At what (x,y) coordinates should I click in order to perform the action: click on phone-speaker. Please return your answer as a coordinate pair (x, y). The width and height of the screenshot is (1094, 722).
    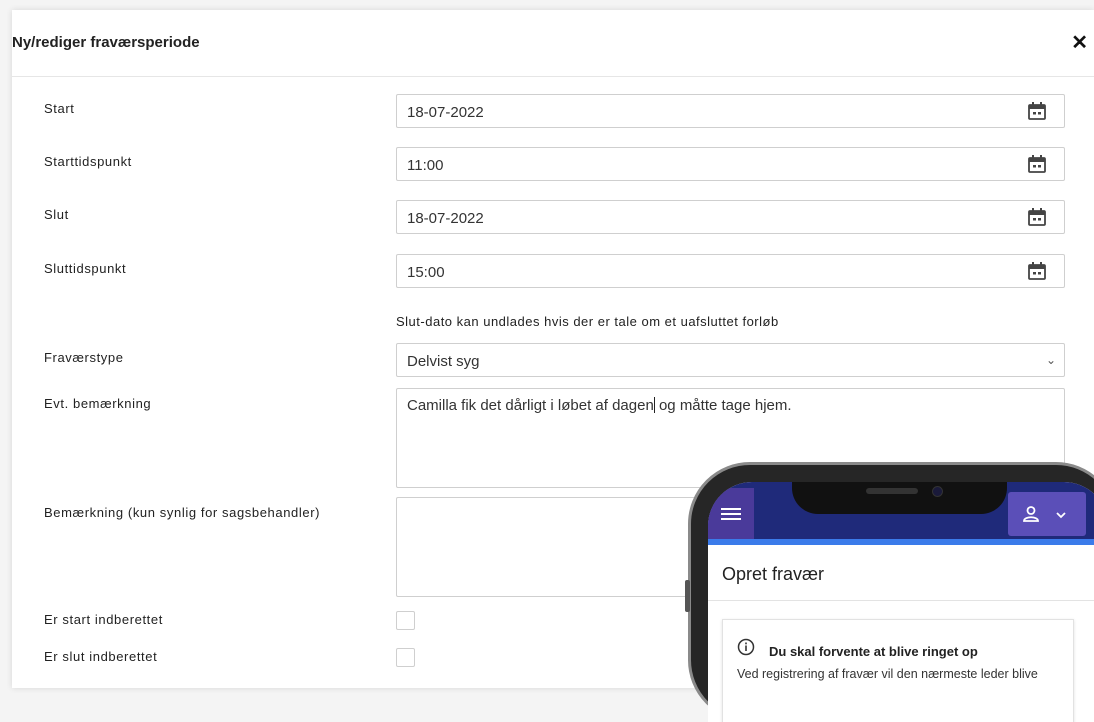
    Looking at the image, I should click on (892, 491).